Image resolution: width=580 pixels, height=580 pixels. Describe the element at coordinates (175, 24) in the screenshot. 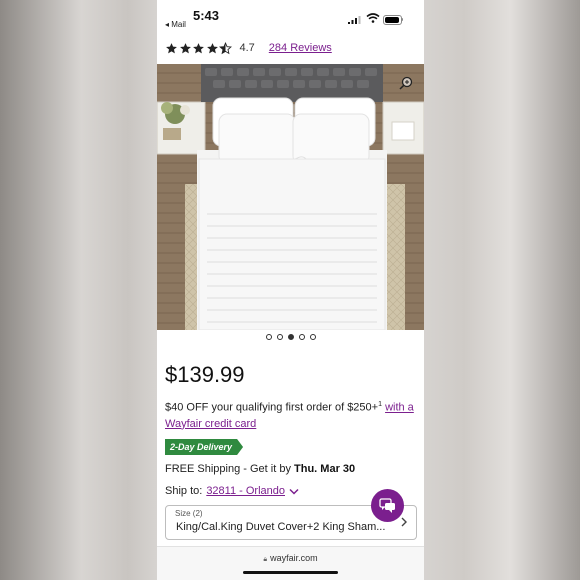

I see `back-to-mail-link: ◂ Mail` at that location.